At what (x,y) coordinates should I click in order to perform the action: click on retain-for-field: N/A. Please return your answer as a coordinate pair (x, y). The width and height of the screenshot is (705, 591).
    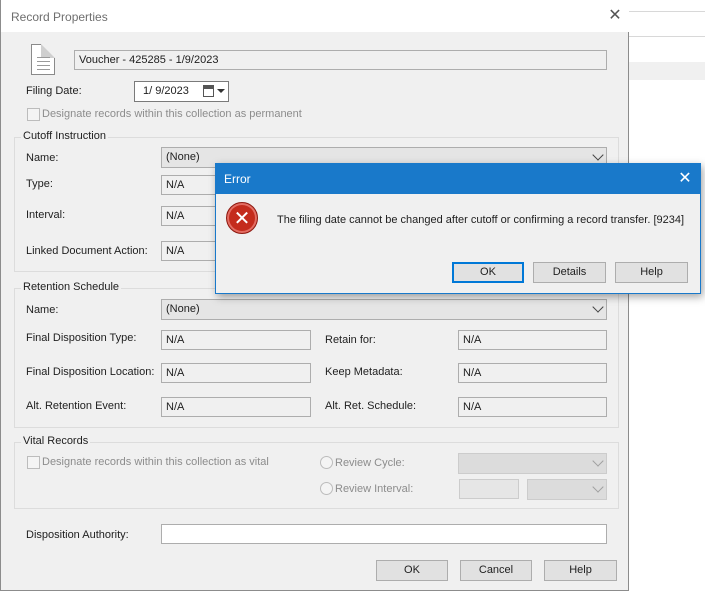
    Looking at the image, I should click on (532, 340).